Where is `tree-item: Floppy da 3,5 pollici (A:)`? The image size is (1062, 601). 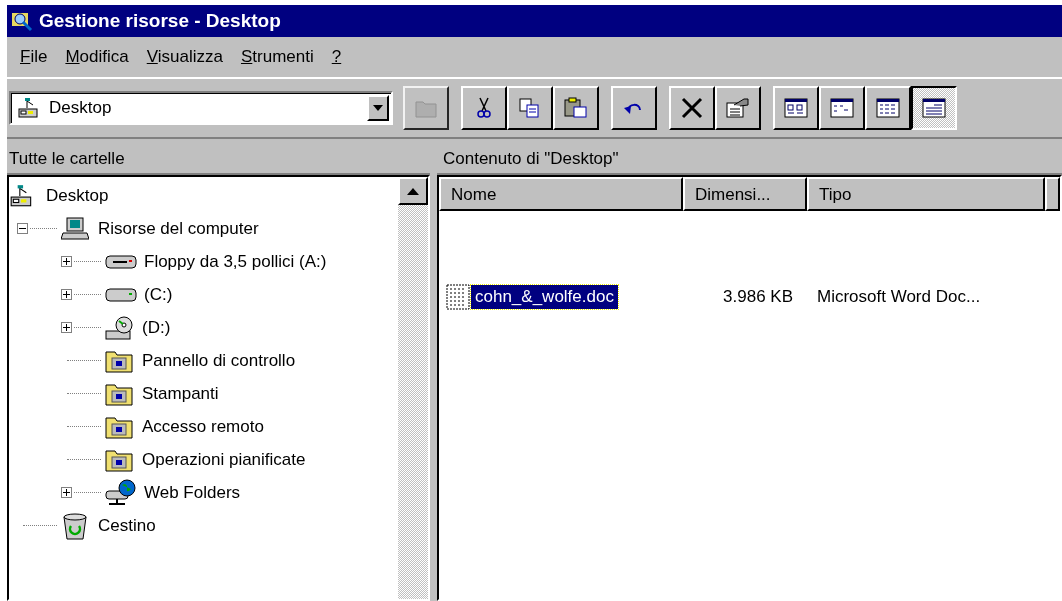
tree-item: Floppy da 3,5 pollici (A:) is located at coordinates (235, 261).